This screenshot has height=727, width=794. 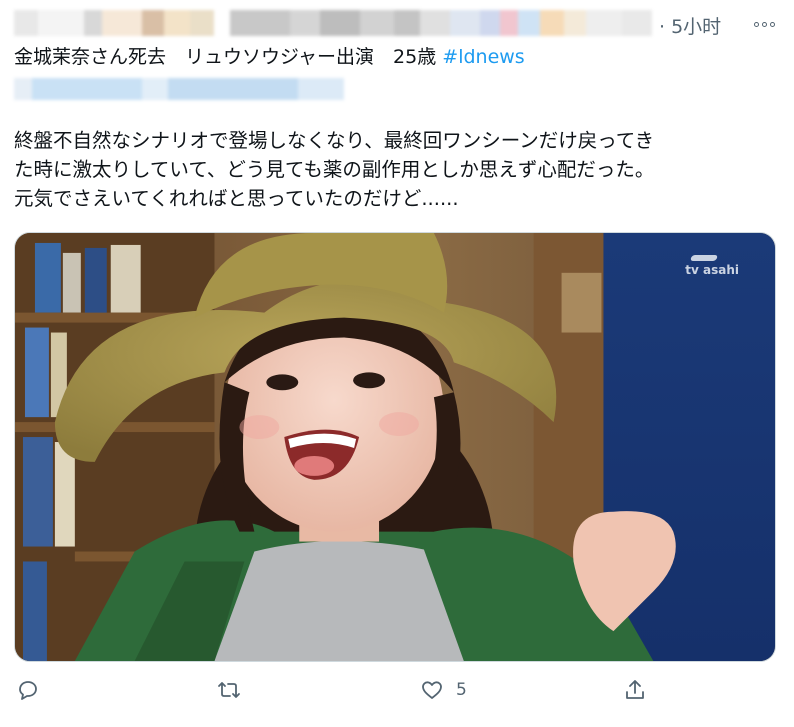 I want to click on tweet-header: · 5小时, so click(x=399, y=22).